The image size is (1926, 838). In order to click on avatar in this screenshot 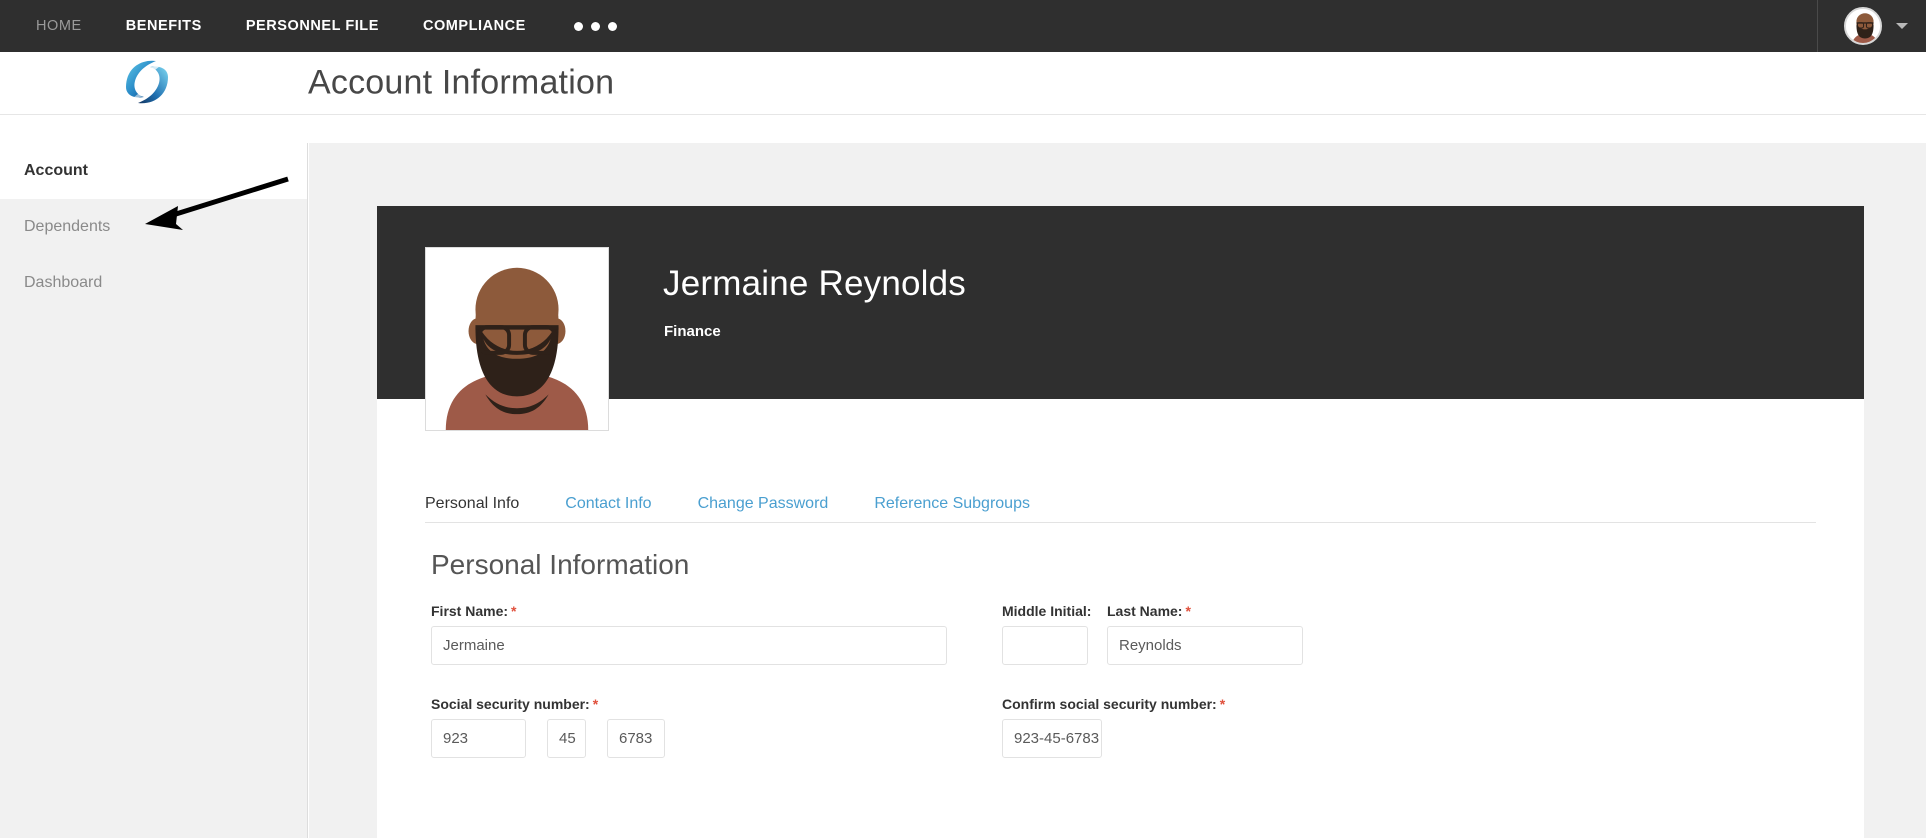, I will do `click(1863, 26)`.